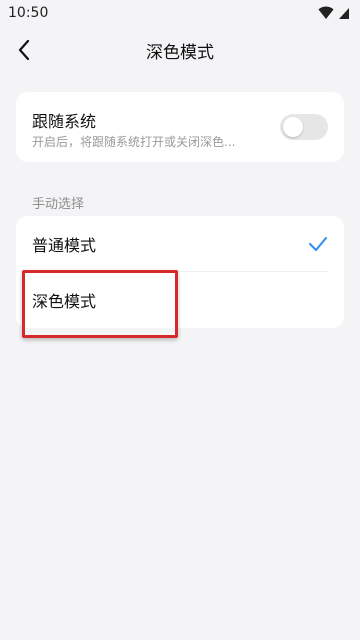  I want to click on chevron-left-icon, so click(24, 50).